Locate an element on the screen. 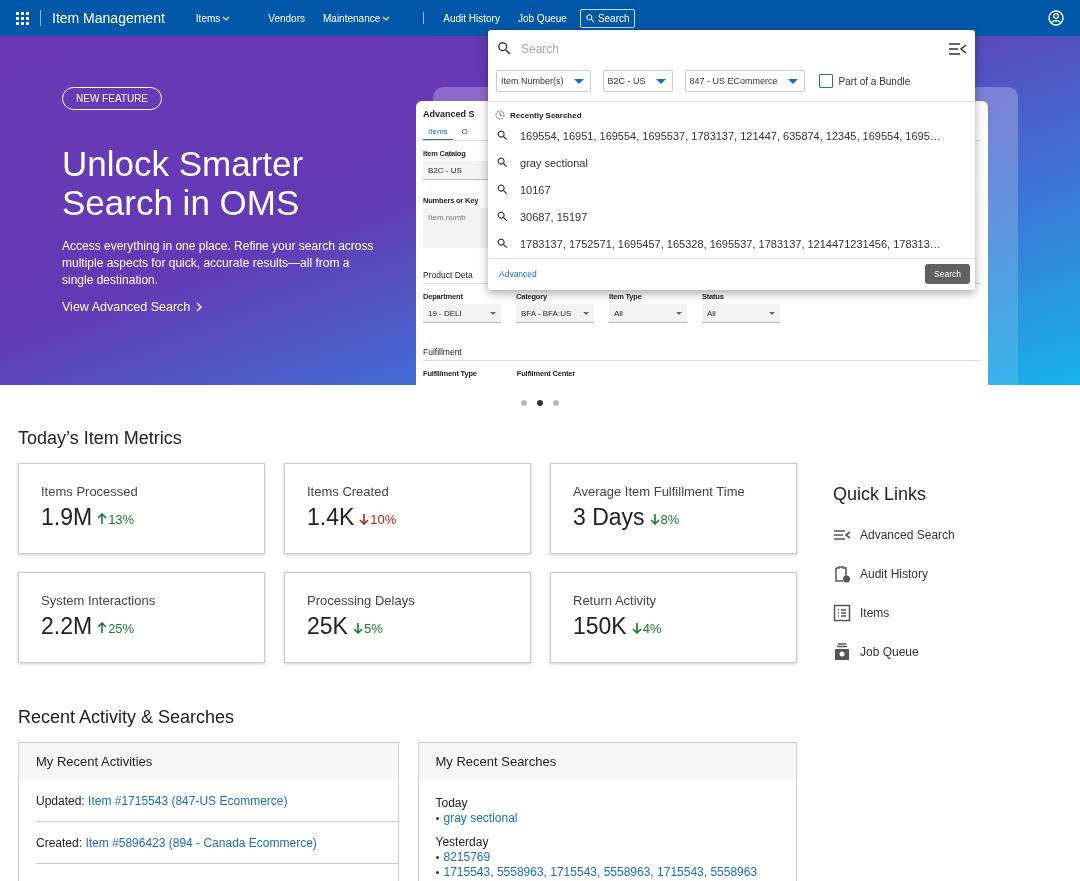  search-link: 1715543, 5558963, 1715543, 5558963, 1715543, 5558963 is located at coordinates (600, 872).